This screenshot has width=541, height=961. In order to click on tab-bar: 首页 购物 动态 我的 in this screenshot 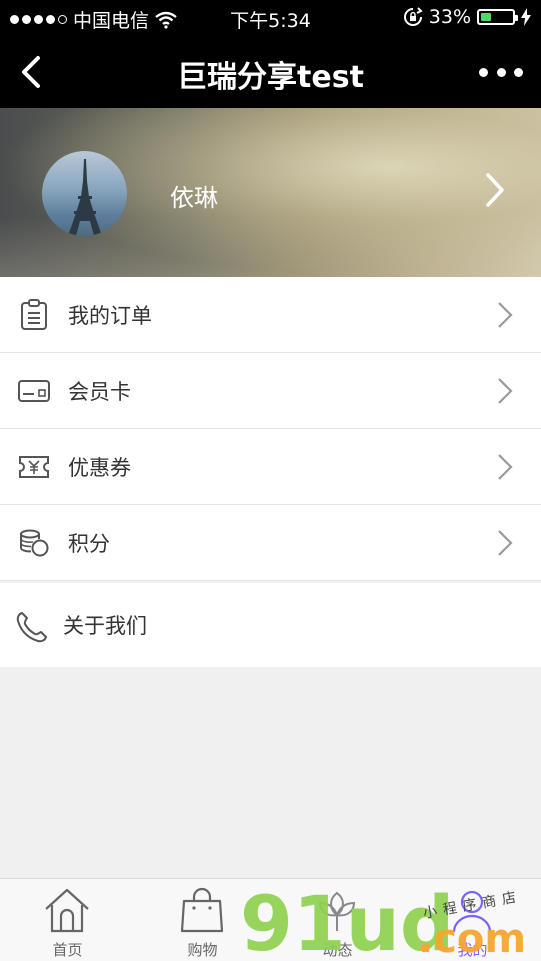, I will do `click(270, 919)`.